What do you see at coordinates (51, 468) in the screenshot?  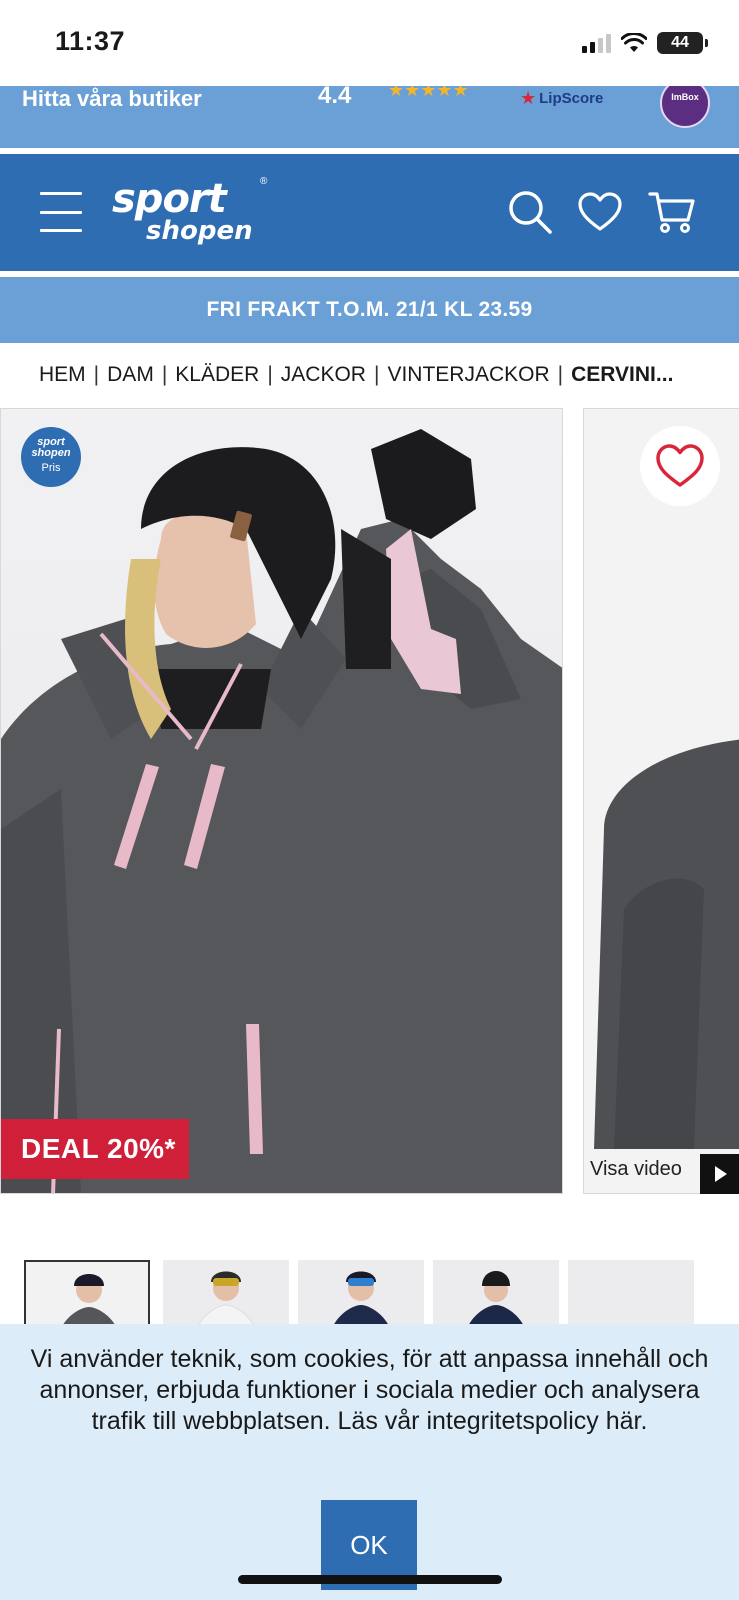 I see `price-badge-label: Pris` at bounding box center [51, 468].